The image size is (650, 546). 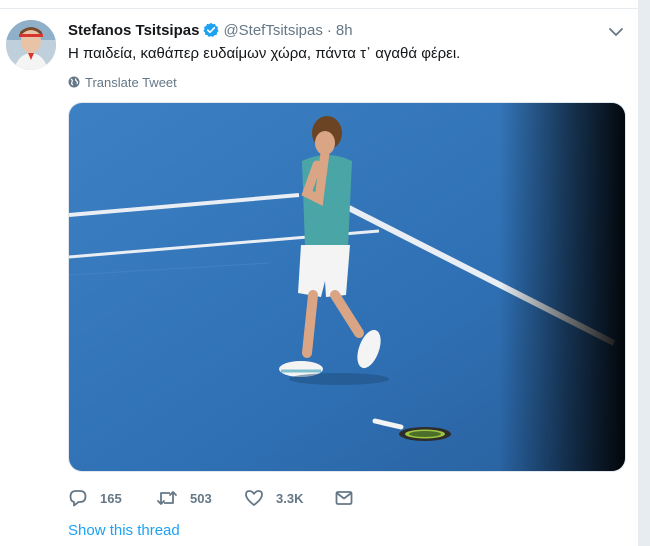 I want to click on reply-icon, so click(x=78, y=498).